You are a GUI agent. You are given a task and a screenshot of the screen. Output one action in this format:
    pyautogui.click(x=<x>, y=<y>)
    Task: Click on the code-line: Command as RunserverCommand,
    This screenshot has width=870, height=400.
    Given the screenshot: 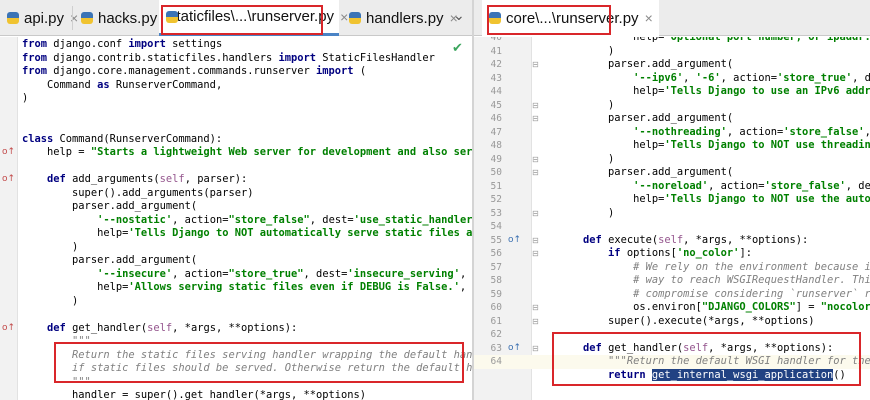 What is the action you would take?
    pyautogui.click(x=122, y=84)
    